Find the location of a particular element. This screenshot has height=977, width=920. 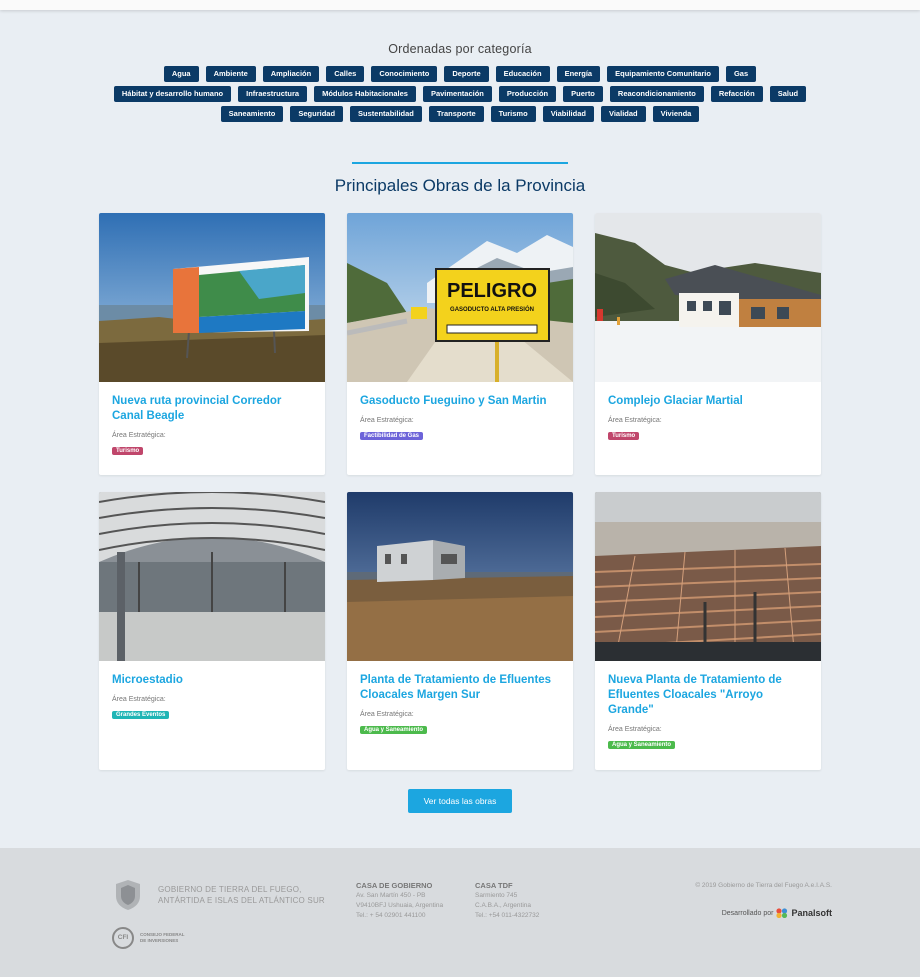

work-title: Gasoducto Fueguino y San Martin is located at coordinates (460, 401).